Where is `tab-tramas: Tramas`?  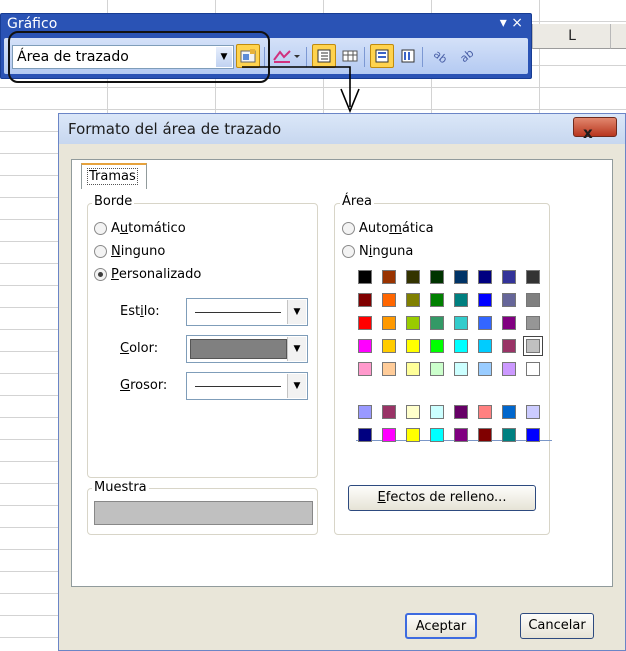 tab-tramas: Tramas is located at coordinates (114, 176).